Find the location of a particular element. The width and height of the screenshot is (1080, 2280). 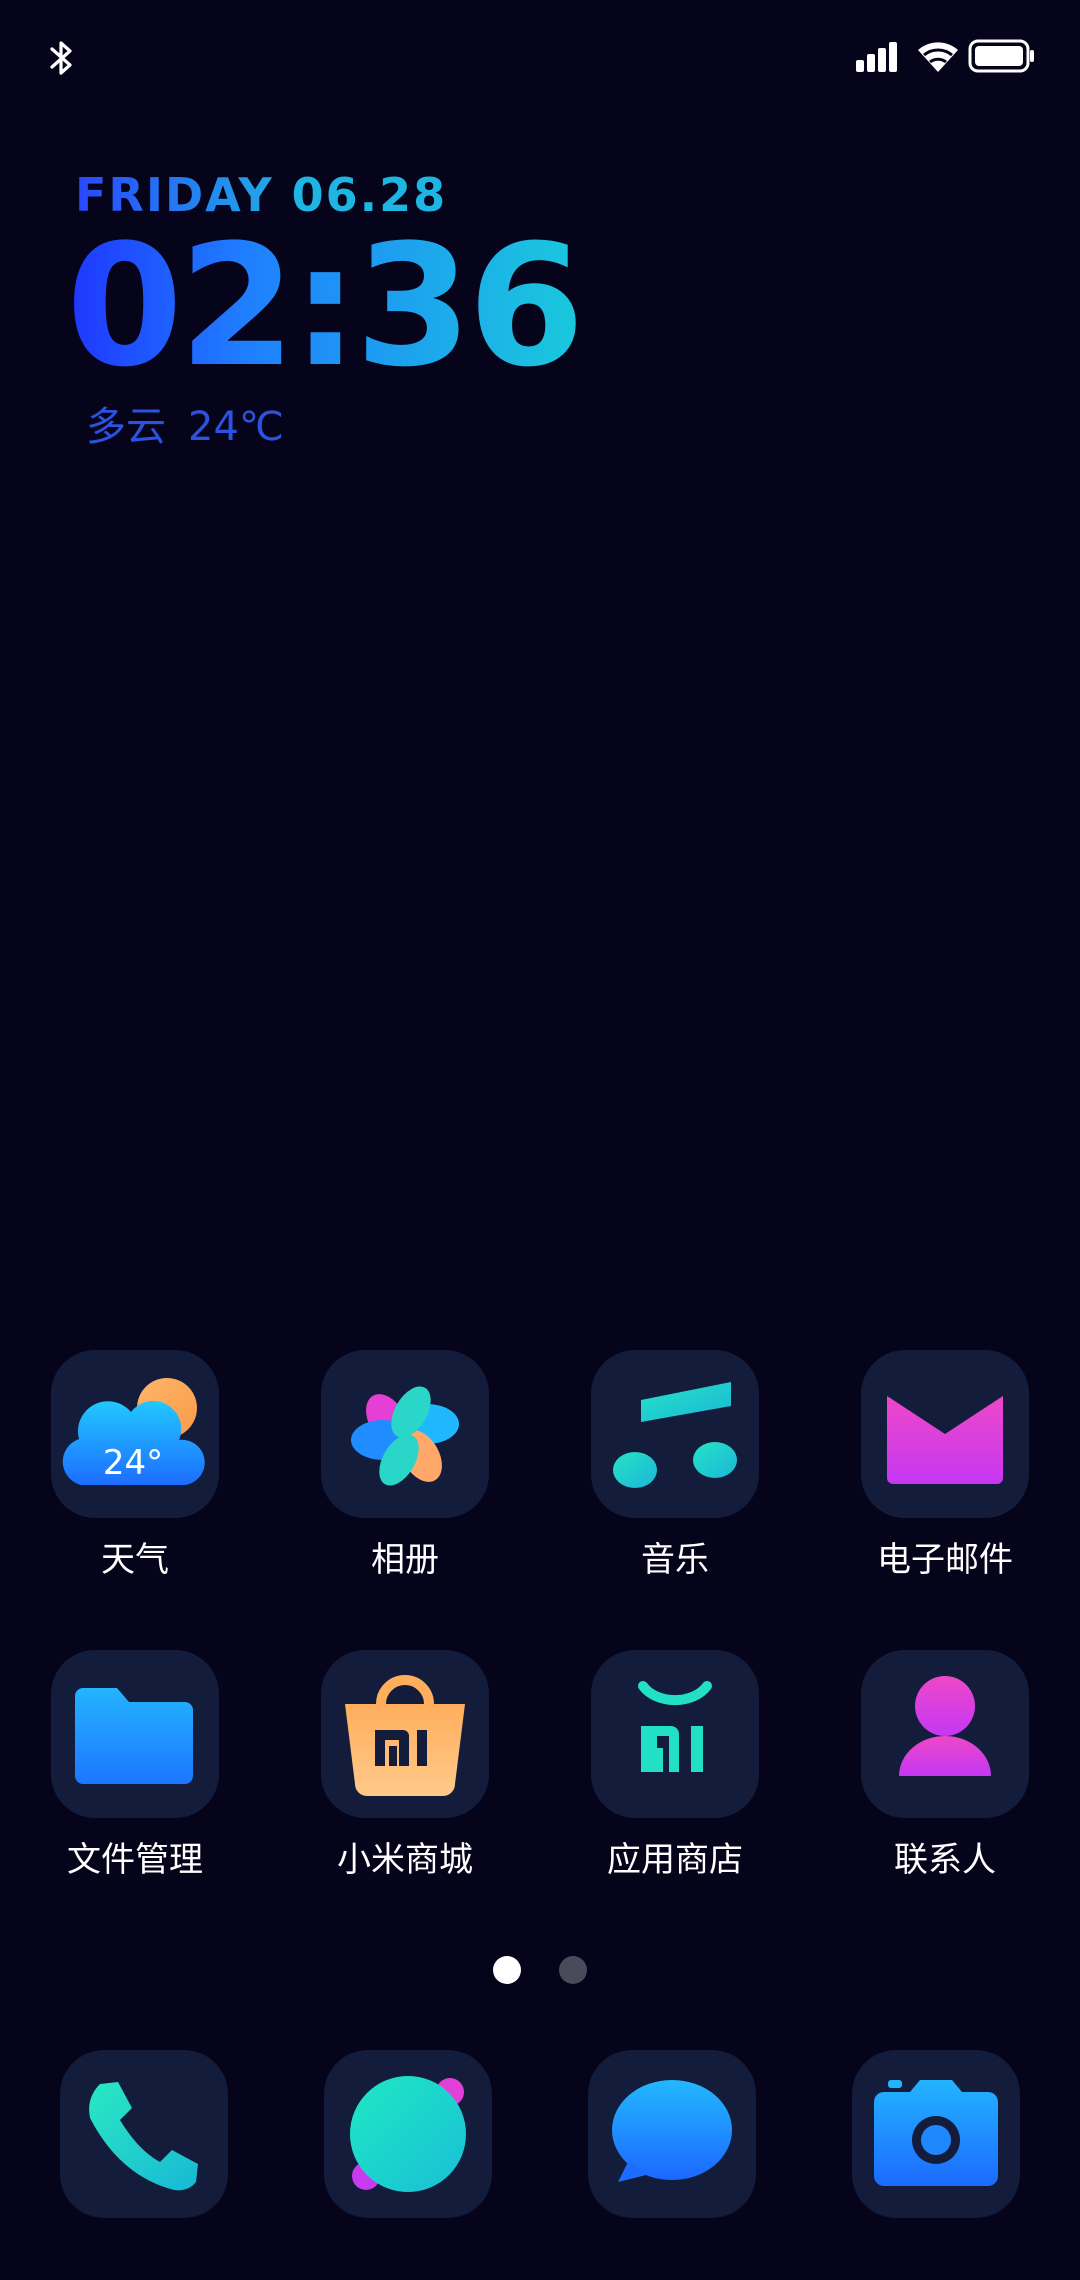

weather-summary: 多云 24℃ is located at coordinates (185, 423).